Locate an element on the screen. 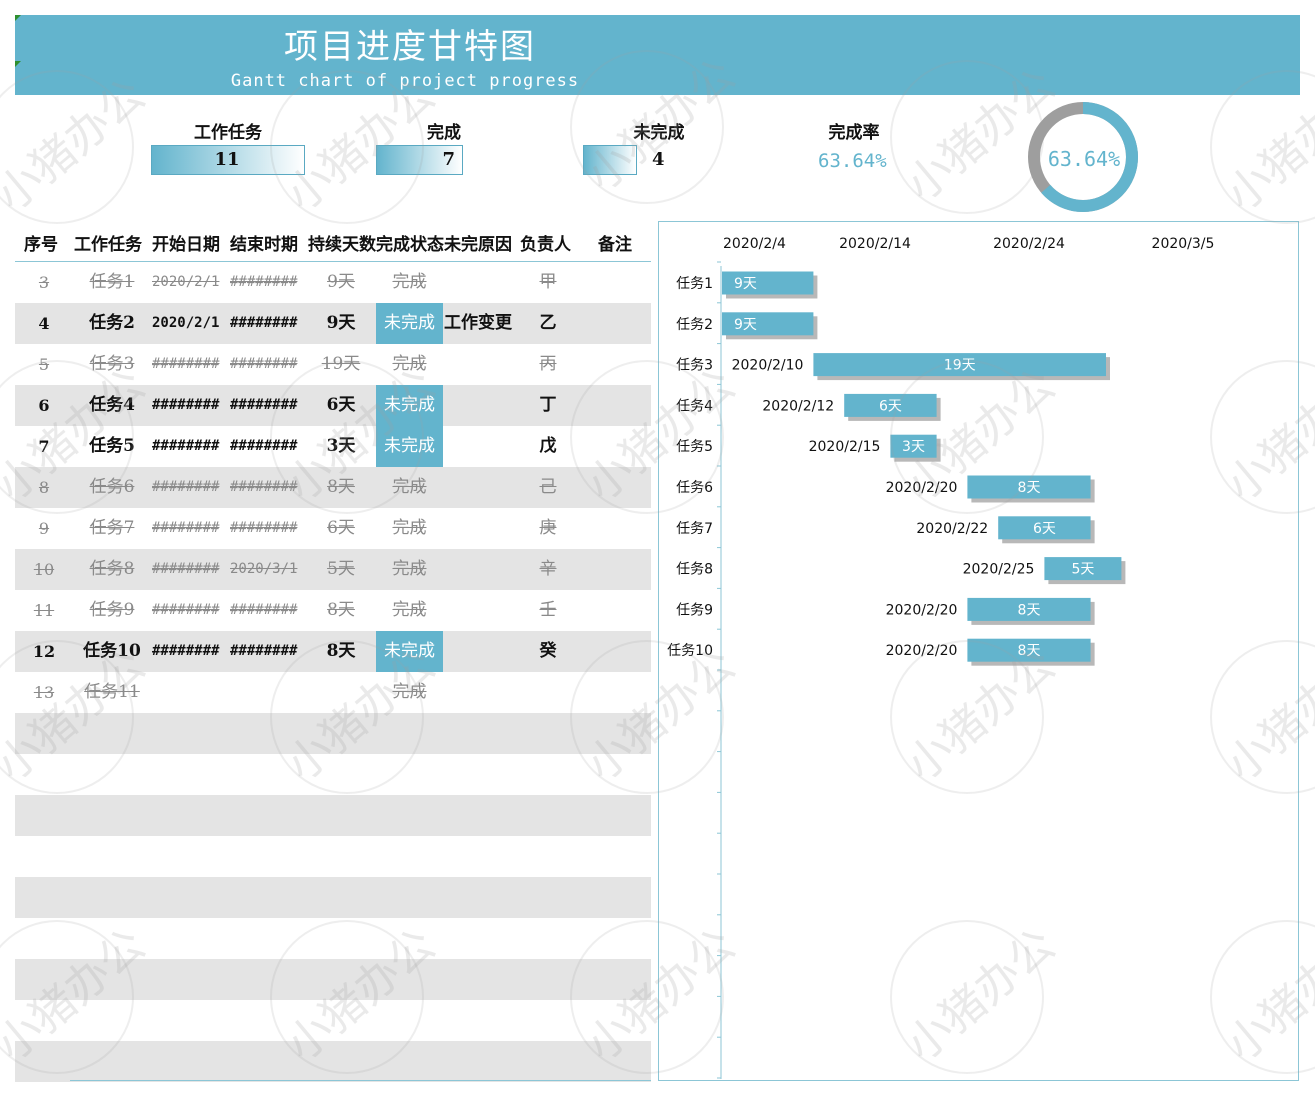 Image resolution: width=1315 pixels, height=1098 pixels. cell-days: 5天 is located at coordinates (341, 569).